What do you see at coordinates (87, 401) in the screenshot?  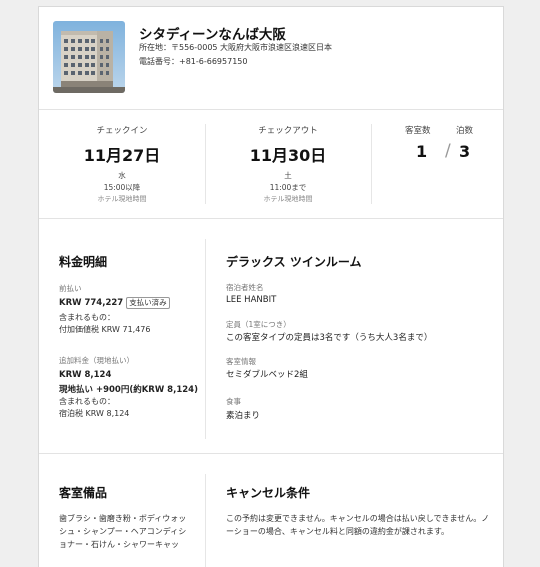 I see `extra-included-label: 含まれるもの：` at bounding box center [87, 401].